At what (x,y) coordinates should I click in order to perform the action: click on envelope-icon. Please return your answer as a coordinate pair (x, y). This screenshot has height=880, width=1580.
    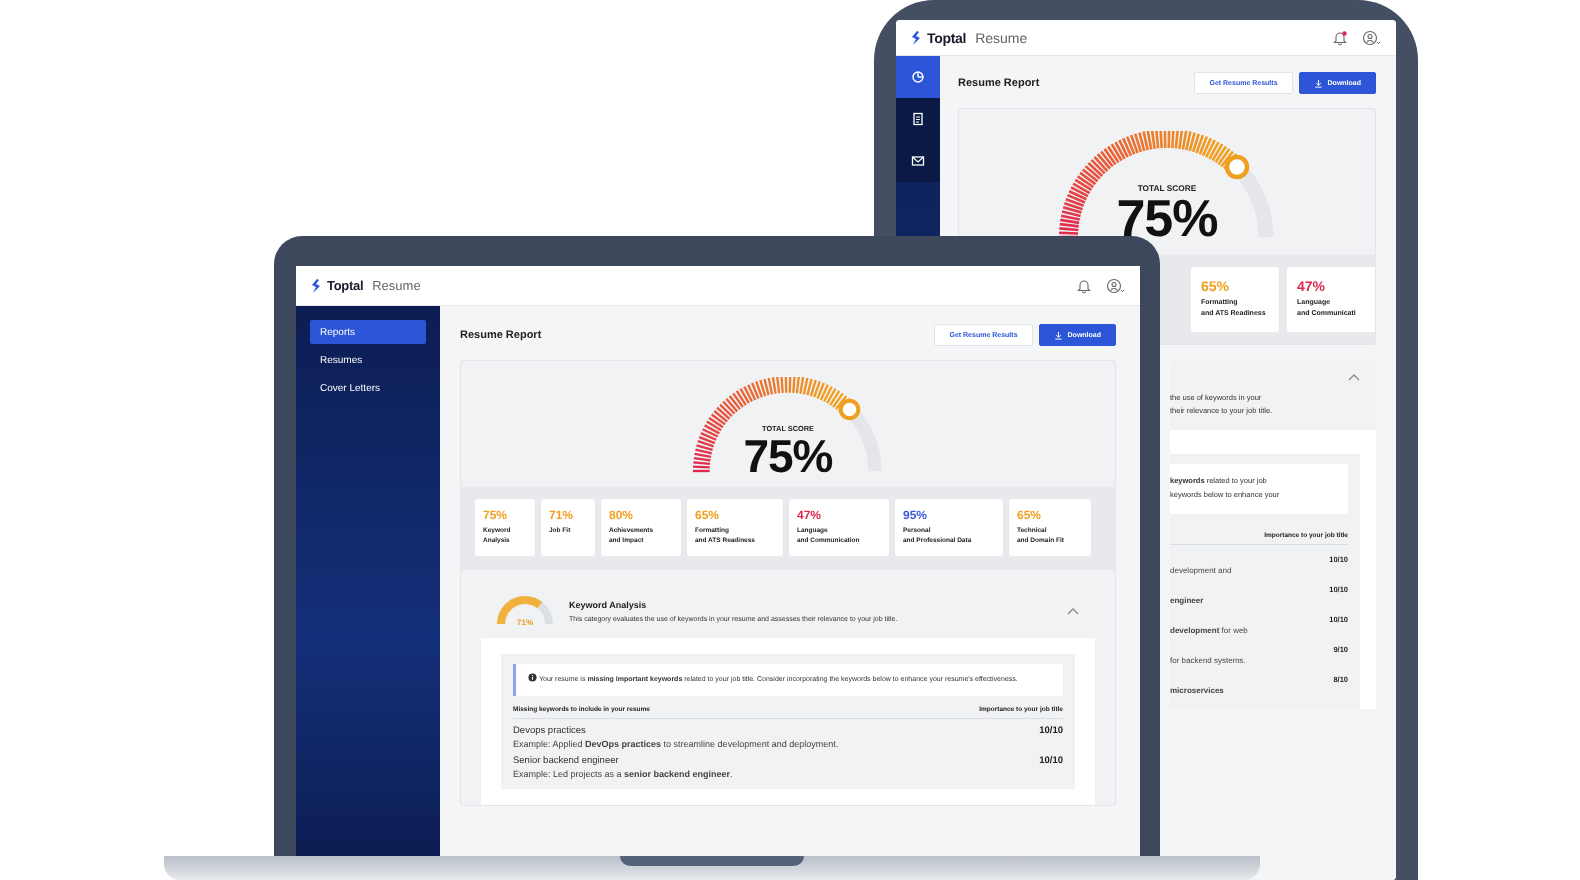
    Looking at the image, I should click on (918, 161).